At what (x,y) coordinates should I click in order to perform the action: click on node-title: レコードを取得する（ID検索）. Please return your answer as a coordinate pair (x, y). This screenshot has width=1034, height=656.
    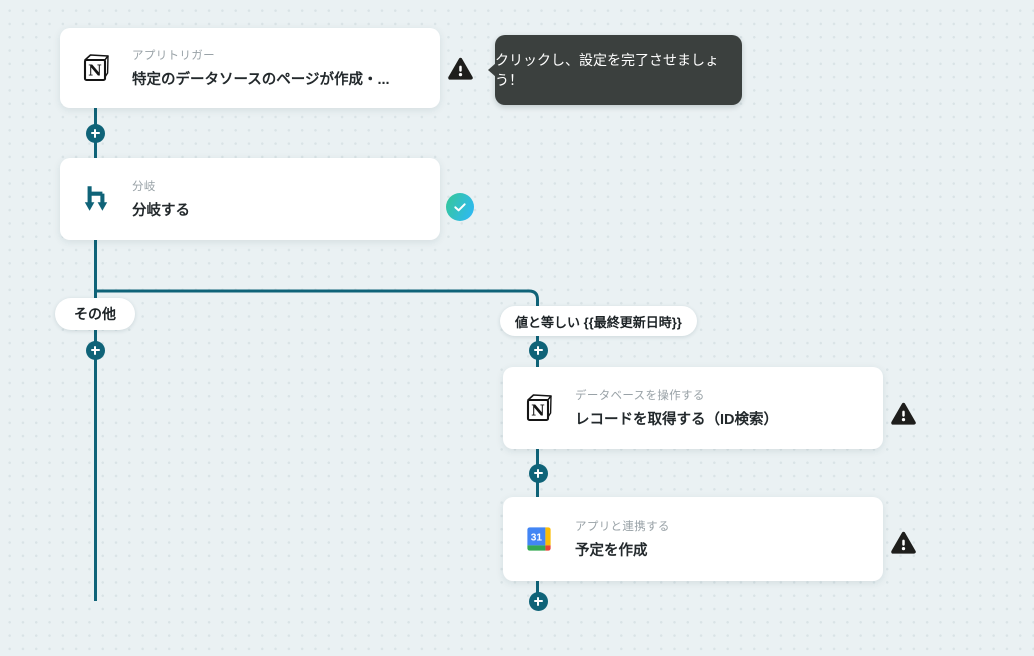
    Looking at the image, I should click on (676, 420).